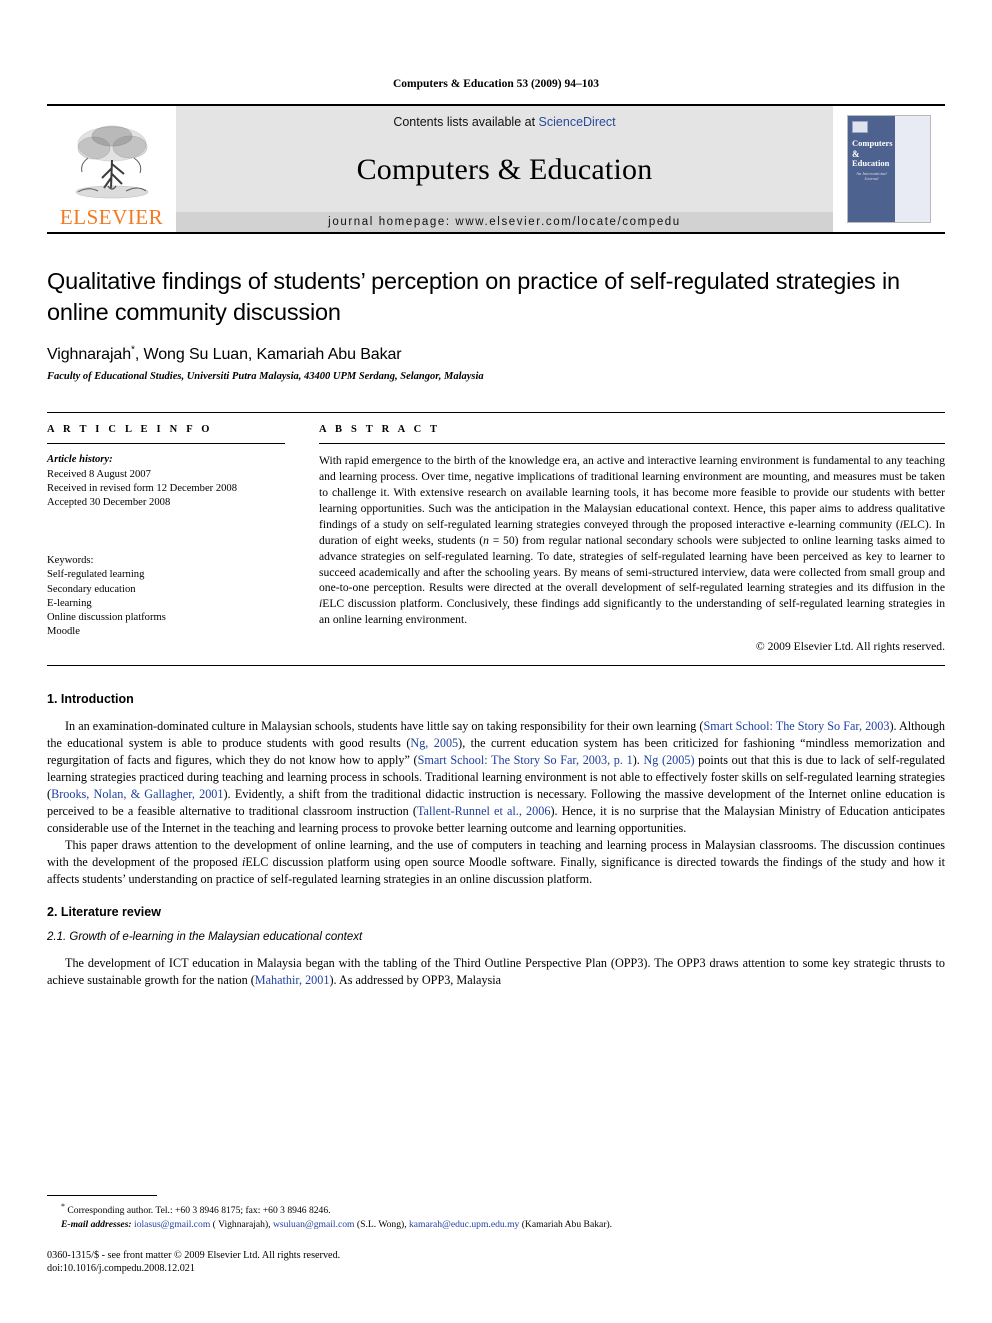 This screenshot has width=992, height=1323. What do you see at coordinates (70, 561) in the screenshot?
I see `keywords-label: Keywords:` at bounding box center [70, 561].